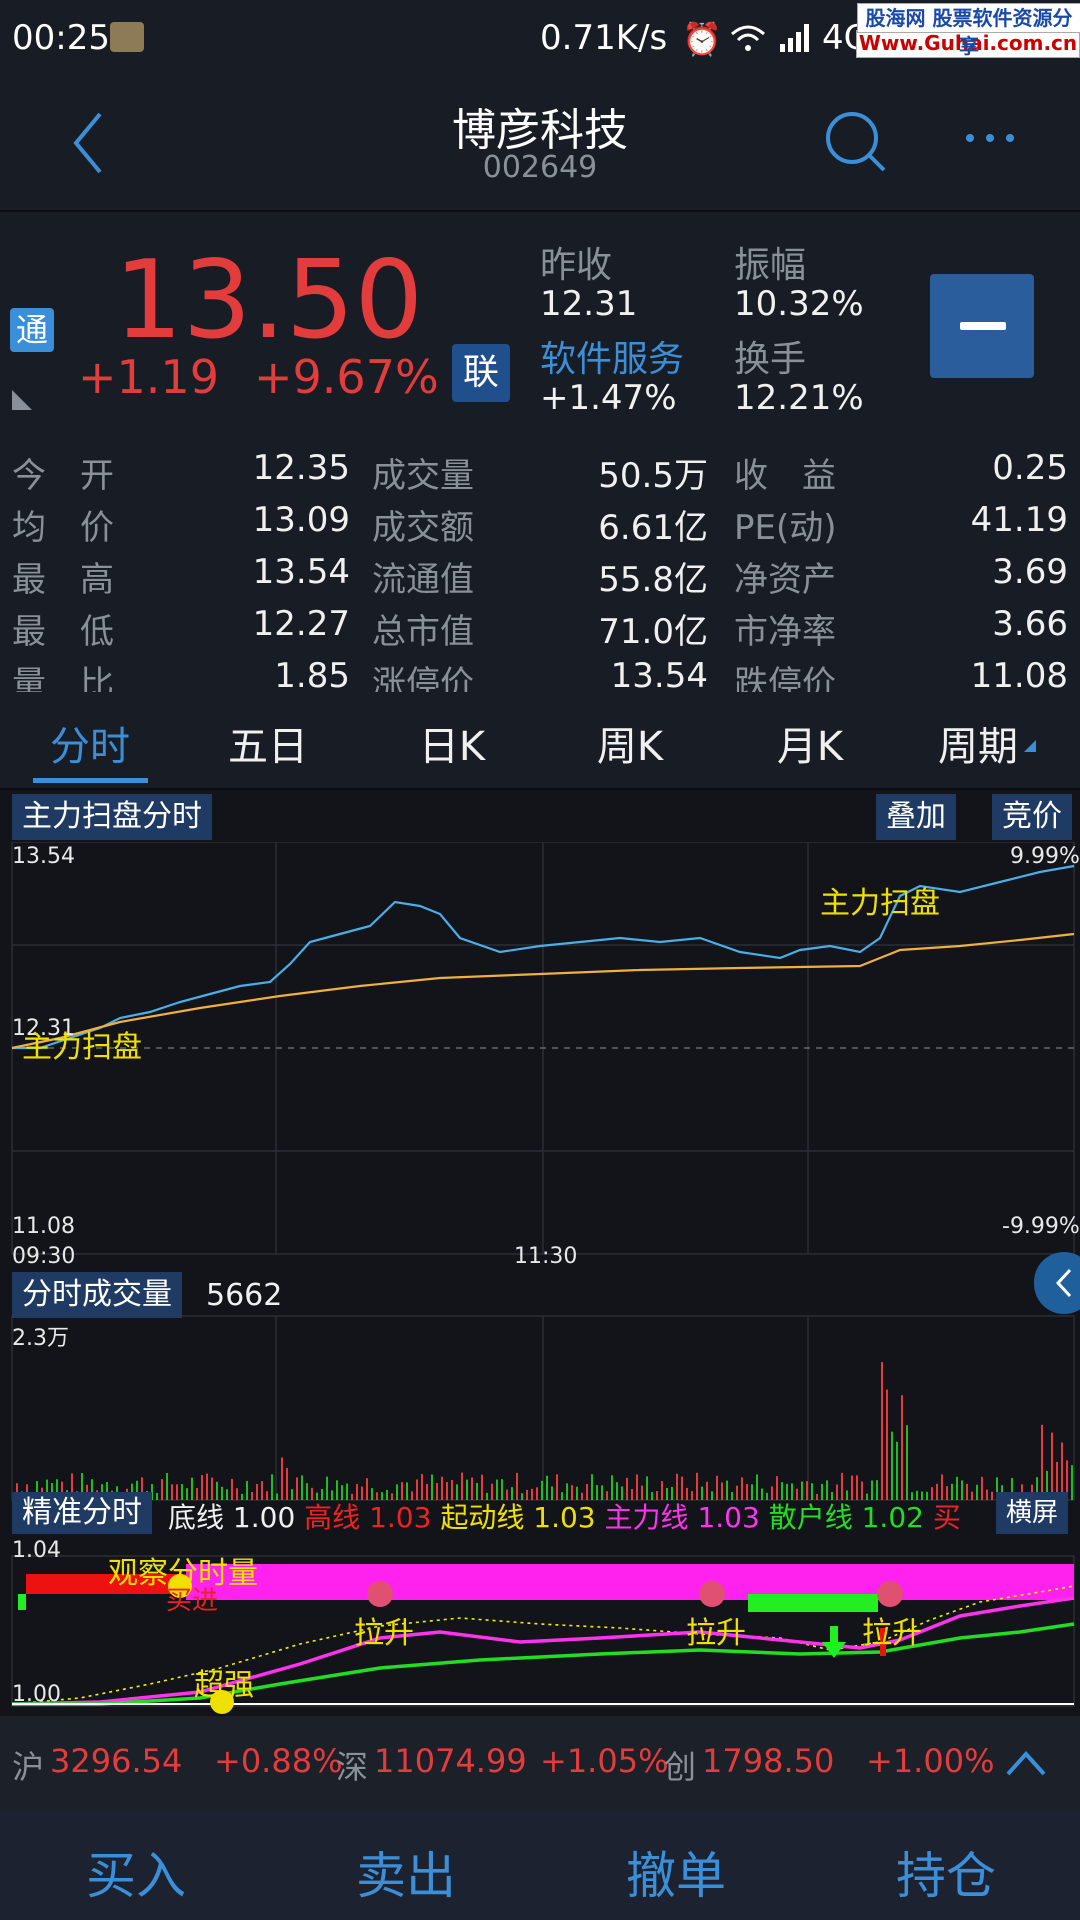 This screenshot has height=1920, width=1080. What do you see at coordinates (630, 743) in the screenshot?
I see `tab-weekly-k: 周K` at bounding box center [630, 743].